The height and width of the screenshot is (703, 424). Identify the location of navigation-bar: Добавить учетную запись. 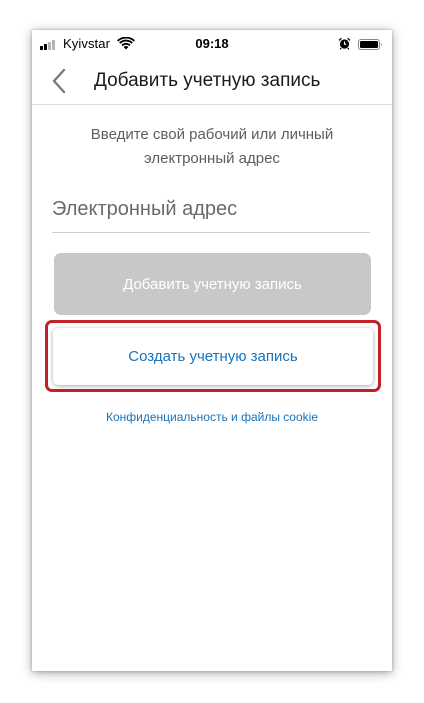
(212, 81).